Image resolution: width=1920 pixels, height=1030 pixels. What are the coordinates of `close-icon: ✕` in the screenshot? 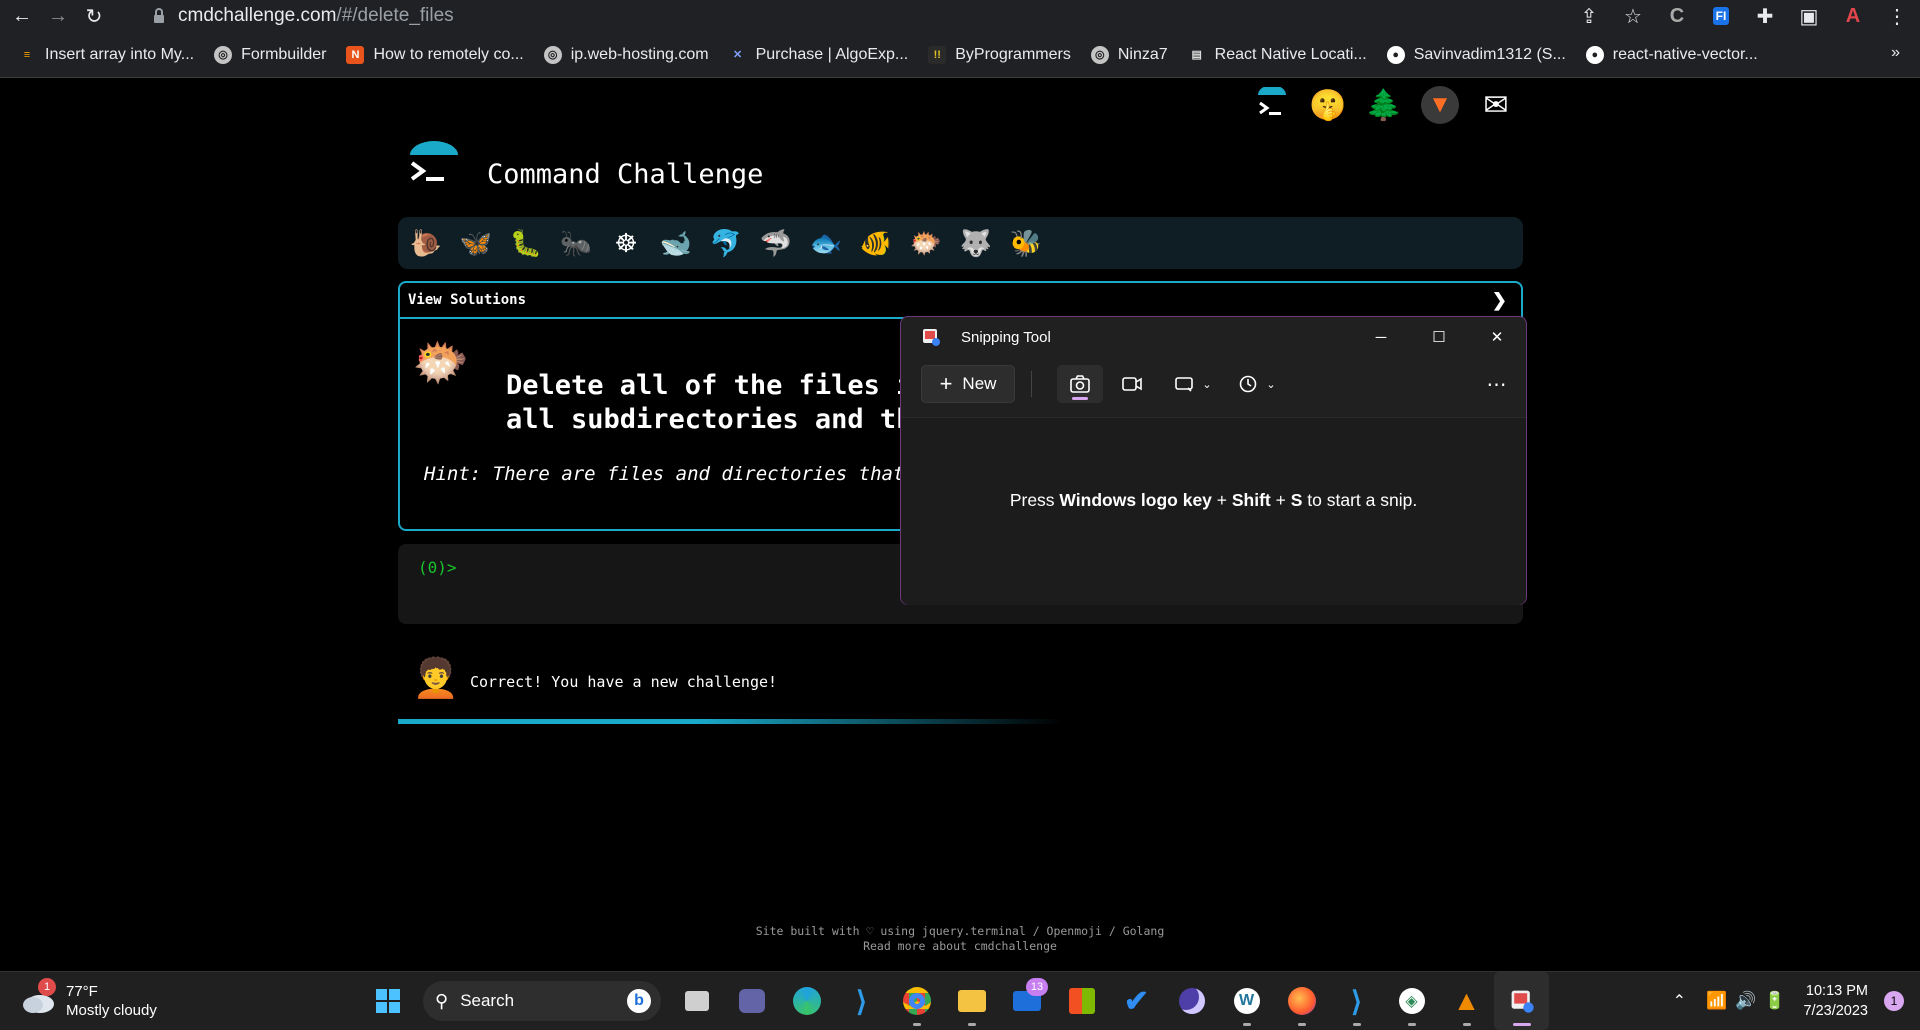 It's located at (1497, 337).